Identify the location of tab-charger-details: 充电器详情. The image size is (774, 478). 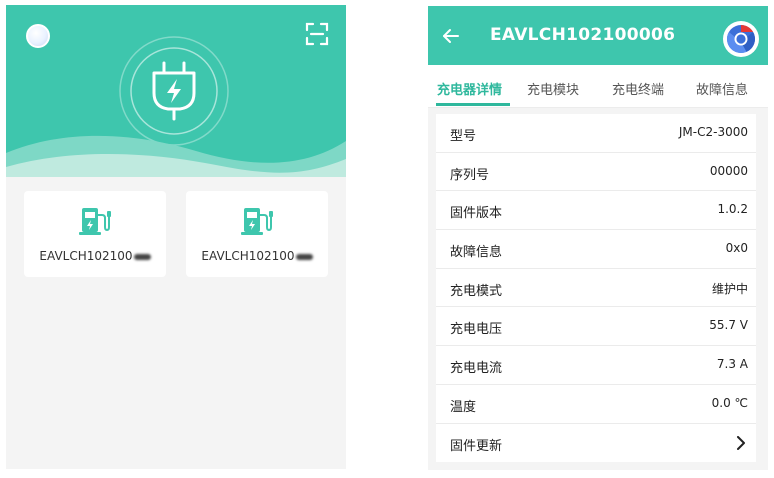
(469, 88).